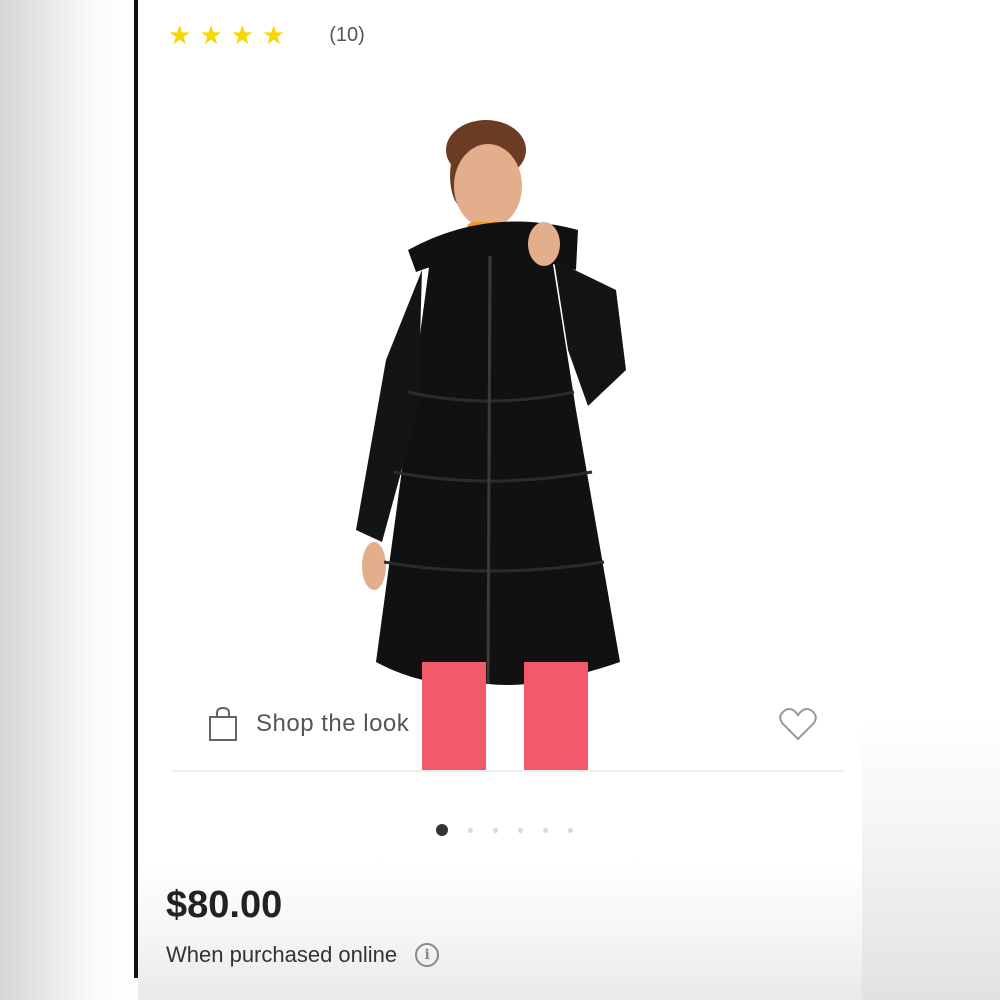 The width and height of the screenshot is (1000, 1000). What do you see at coordinates (333, 723) in the screenshot?
I see `shop-the-look-label: Shop the look` at bounding box center [333, 723].